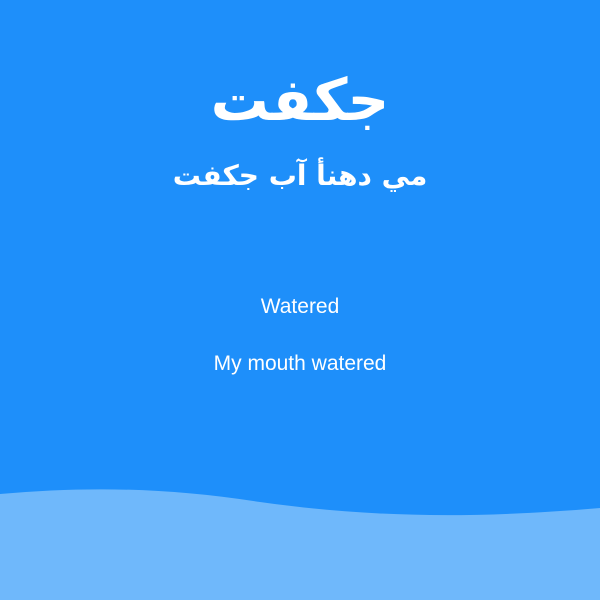  I want to click on word-translation: Watered, so click(300, 306).